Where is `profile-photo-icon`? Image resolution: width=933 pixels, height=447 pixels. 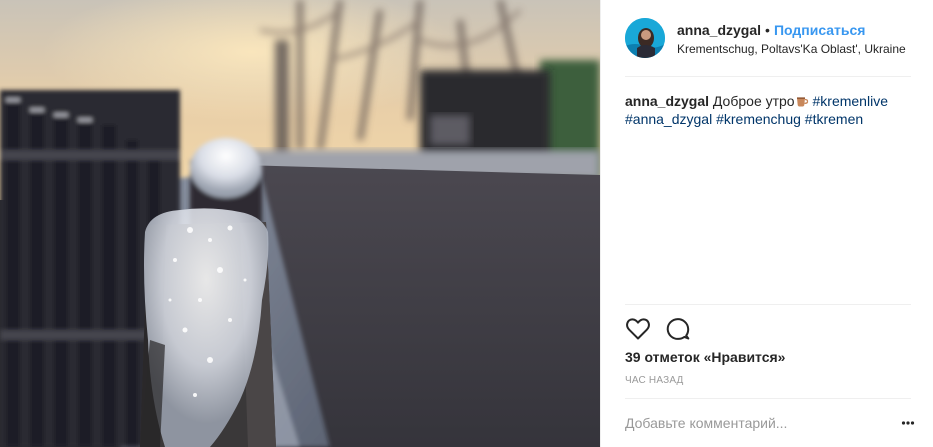 profile-photo-icon is located at coordinates (645, 38).